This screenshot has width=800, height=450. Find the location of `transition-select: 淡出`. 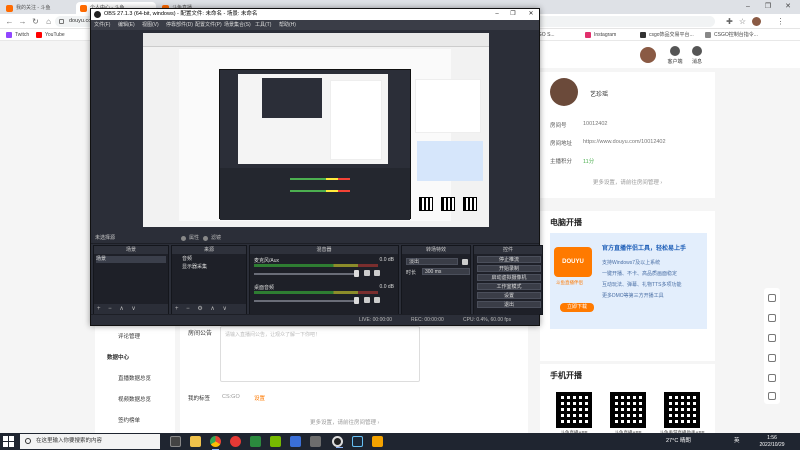

transition-select: 淡出 is located at coordinates (432, 261).